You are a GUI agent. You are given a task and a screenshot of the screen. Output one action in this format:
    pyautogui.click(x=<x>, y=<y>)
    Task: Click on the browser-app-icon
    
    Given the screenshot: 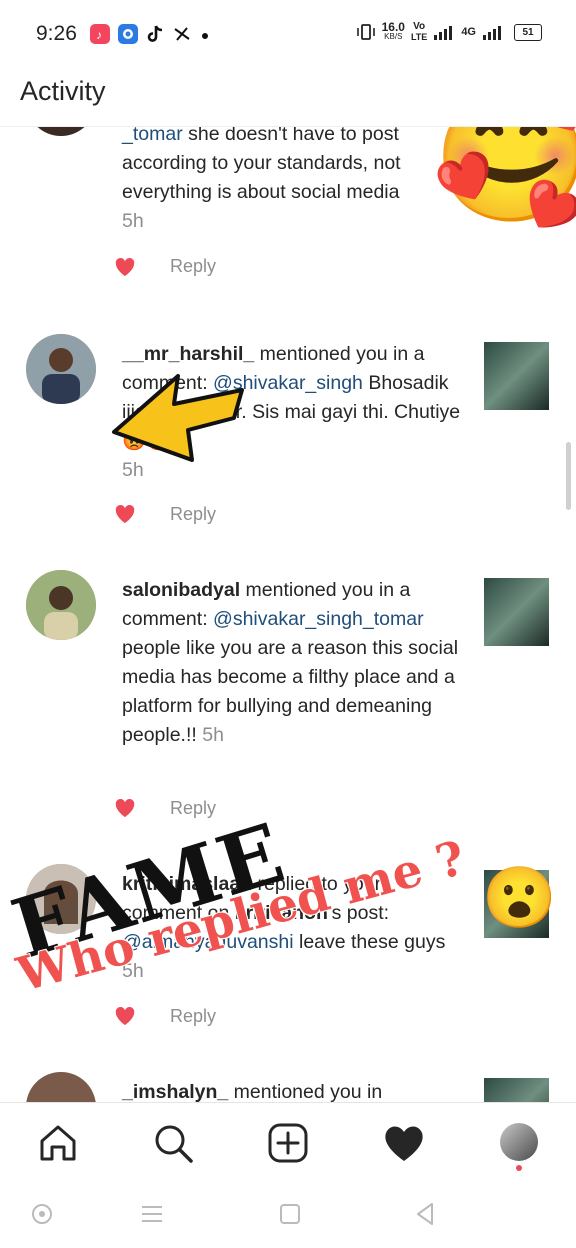 What is the action you would take?
    pyautogui.click(x=128, y=34)
    